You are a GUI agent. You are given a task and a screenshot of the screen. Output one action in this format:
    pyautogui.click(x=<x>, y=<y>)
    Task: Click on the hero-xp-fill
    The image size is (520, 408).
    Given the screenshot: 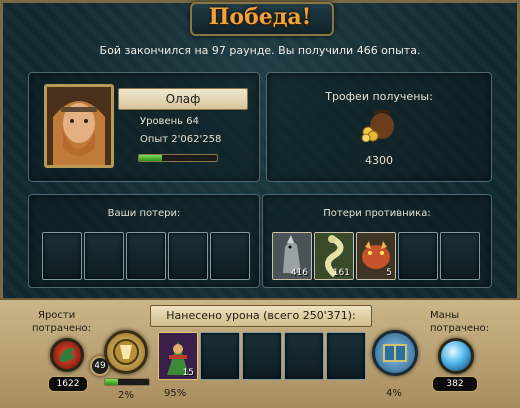 What is the action you would take?
    pyautogui.click(x=151, y=158)
    